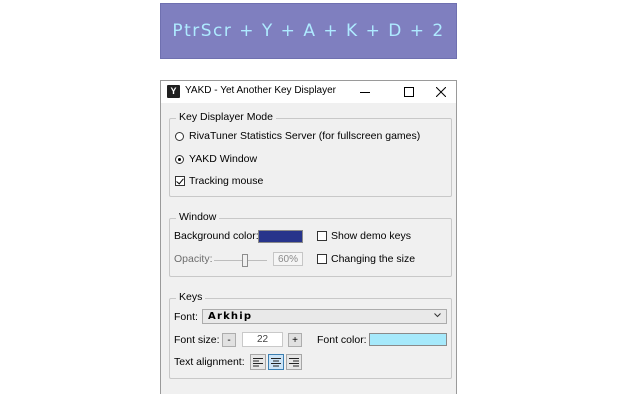 This screenshot has height=394, width=618. I want to click on align-center-button, so click(276, 362).